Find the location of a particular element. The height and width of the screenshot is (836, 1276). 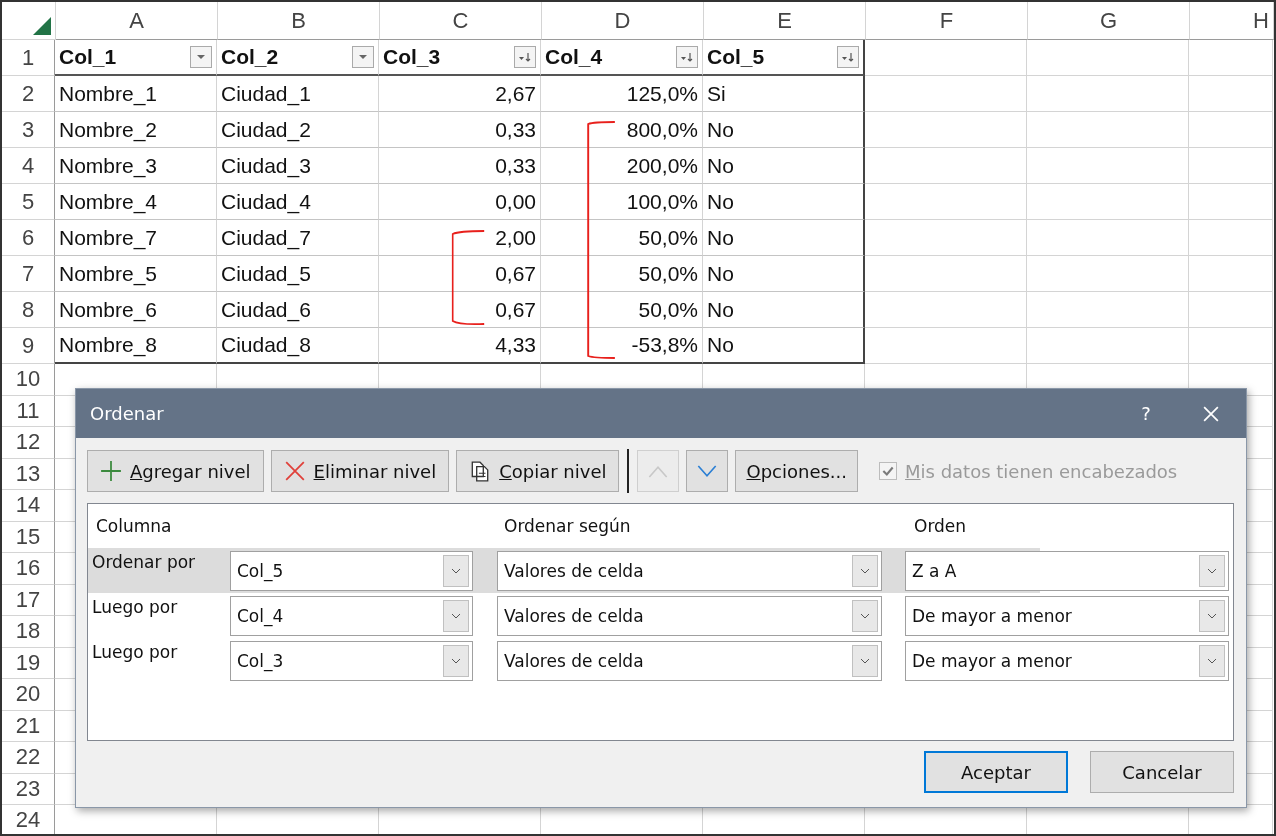

row-header: 4 is located at coordinates (28, 165).